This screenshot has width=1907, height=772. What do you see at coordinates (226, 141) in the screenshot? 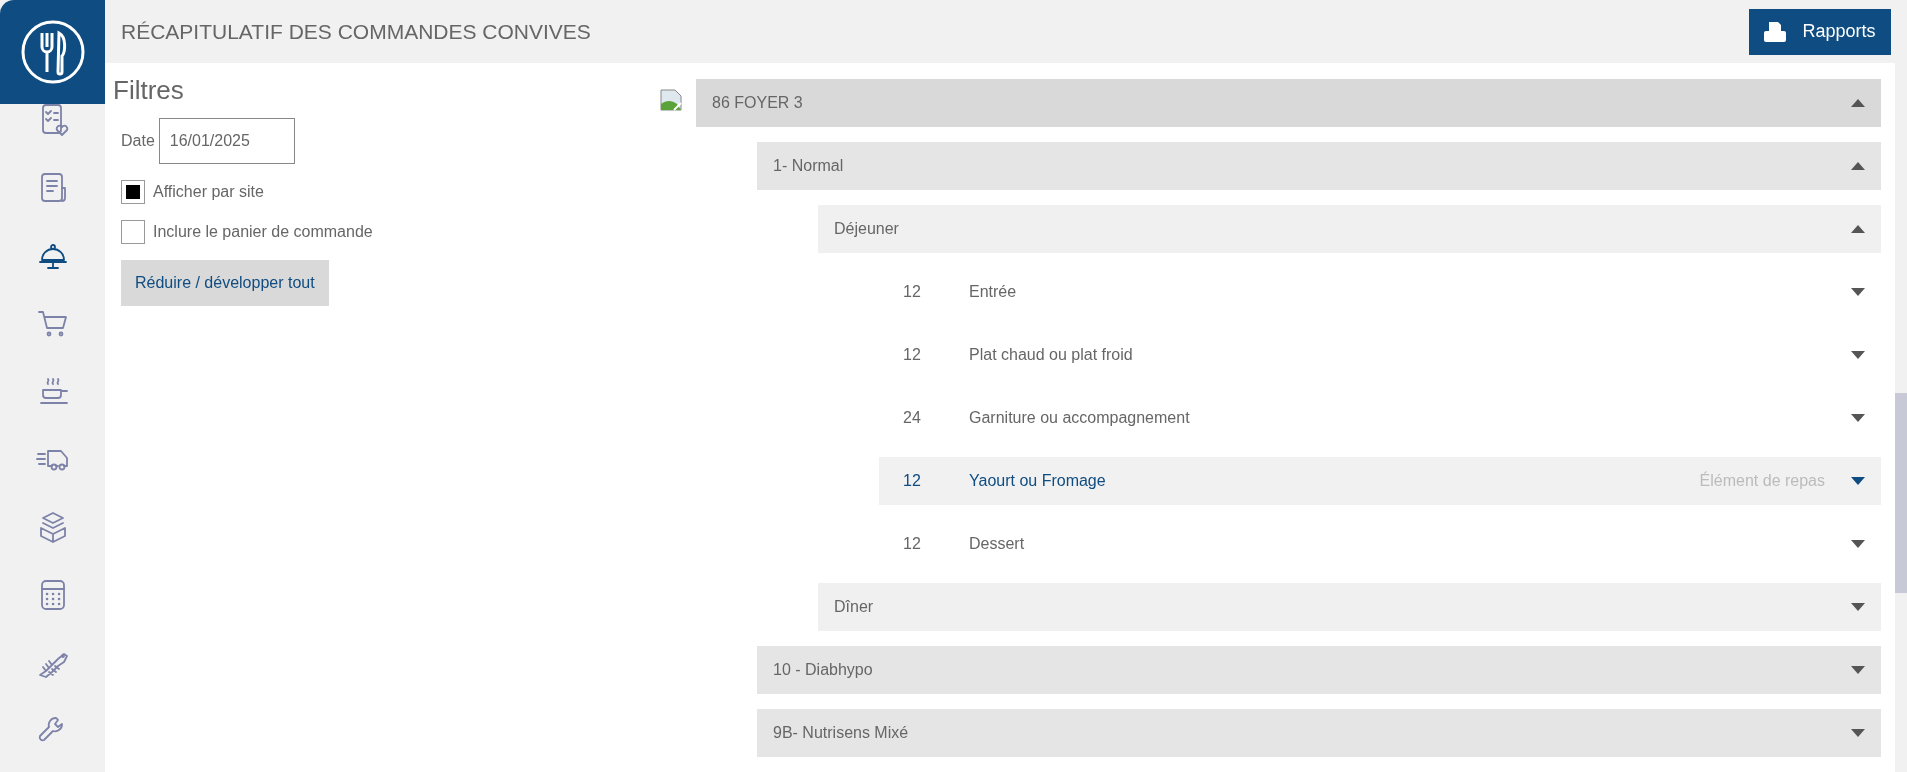
I see `date-field: 16/01/2025` at bounding box center [226, 141].